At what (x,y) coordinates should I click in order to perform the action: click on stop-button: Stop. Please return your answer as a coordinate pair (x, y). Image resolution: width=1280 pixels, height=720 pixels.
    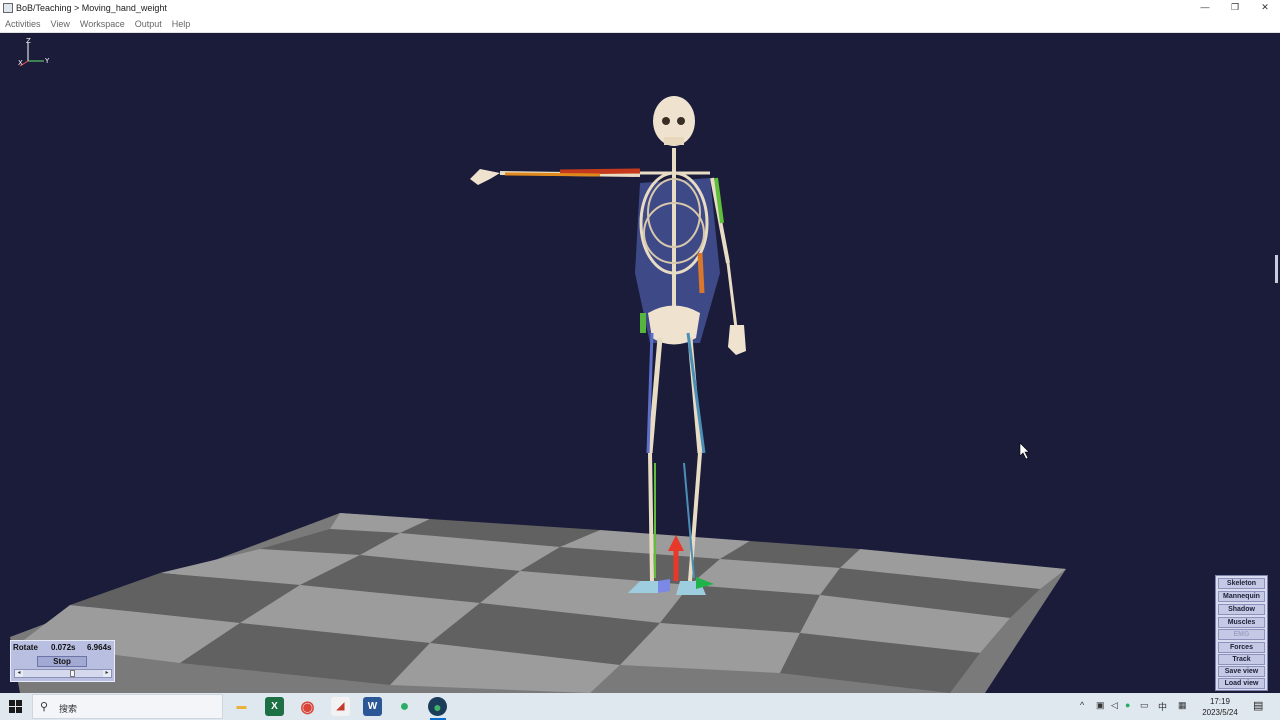
    Looking at the image, I should click on (62, 661).